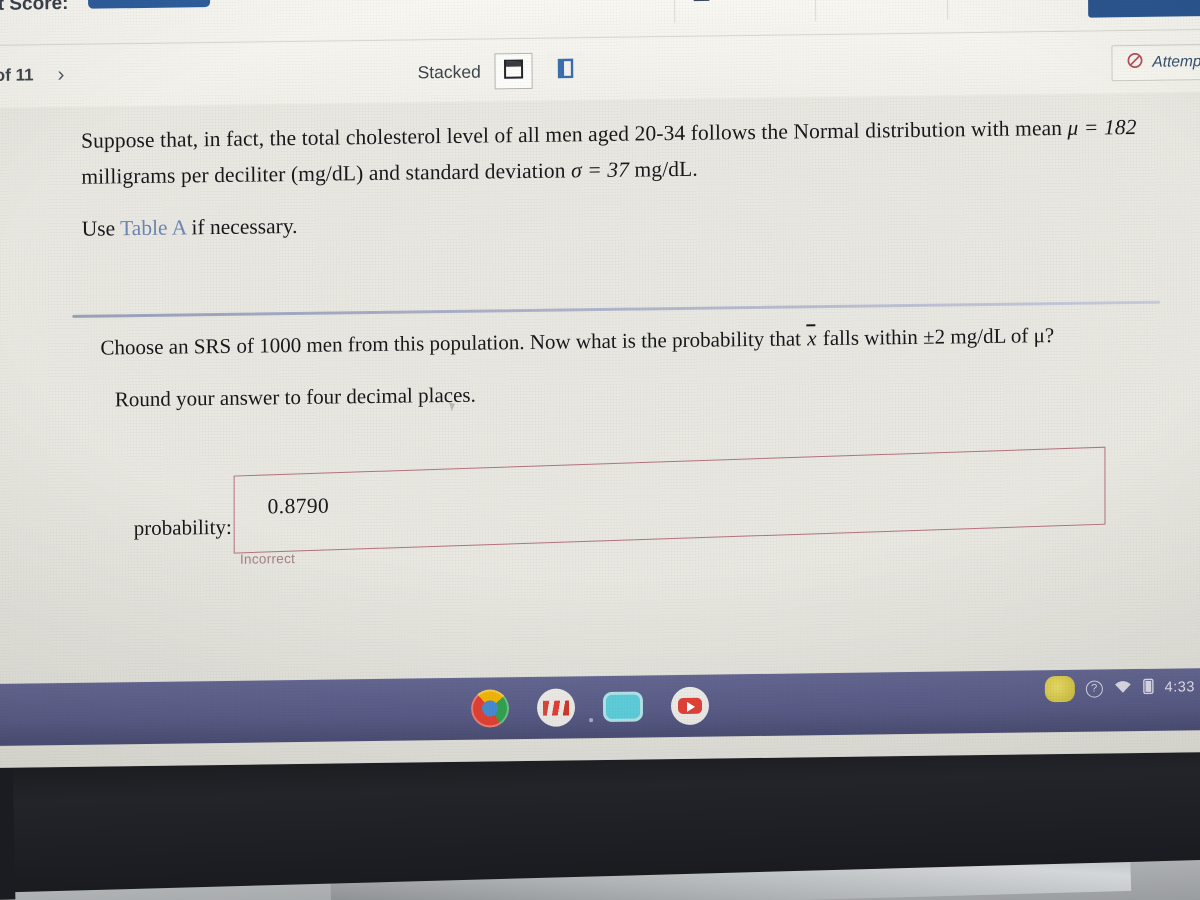  I want to click on attempt-status-chip: Attemp, so click(1155, 62).